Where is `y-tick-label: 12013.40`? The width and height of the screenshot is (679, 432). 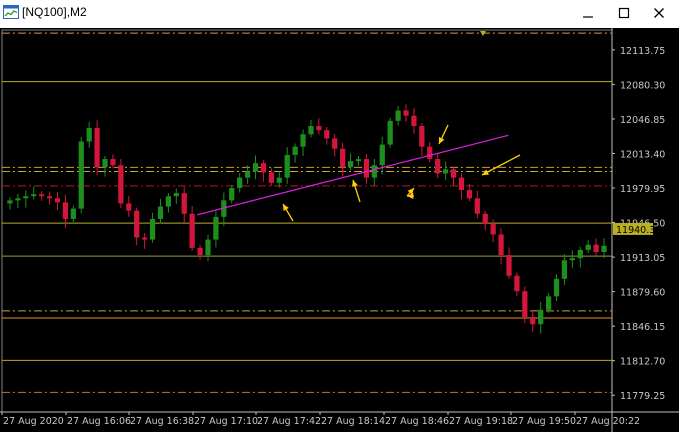 y-tick-label: 12013.40 is located at coordinates (642, 154).